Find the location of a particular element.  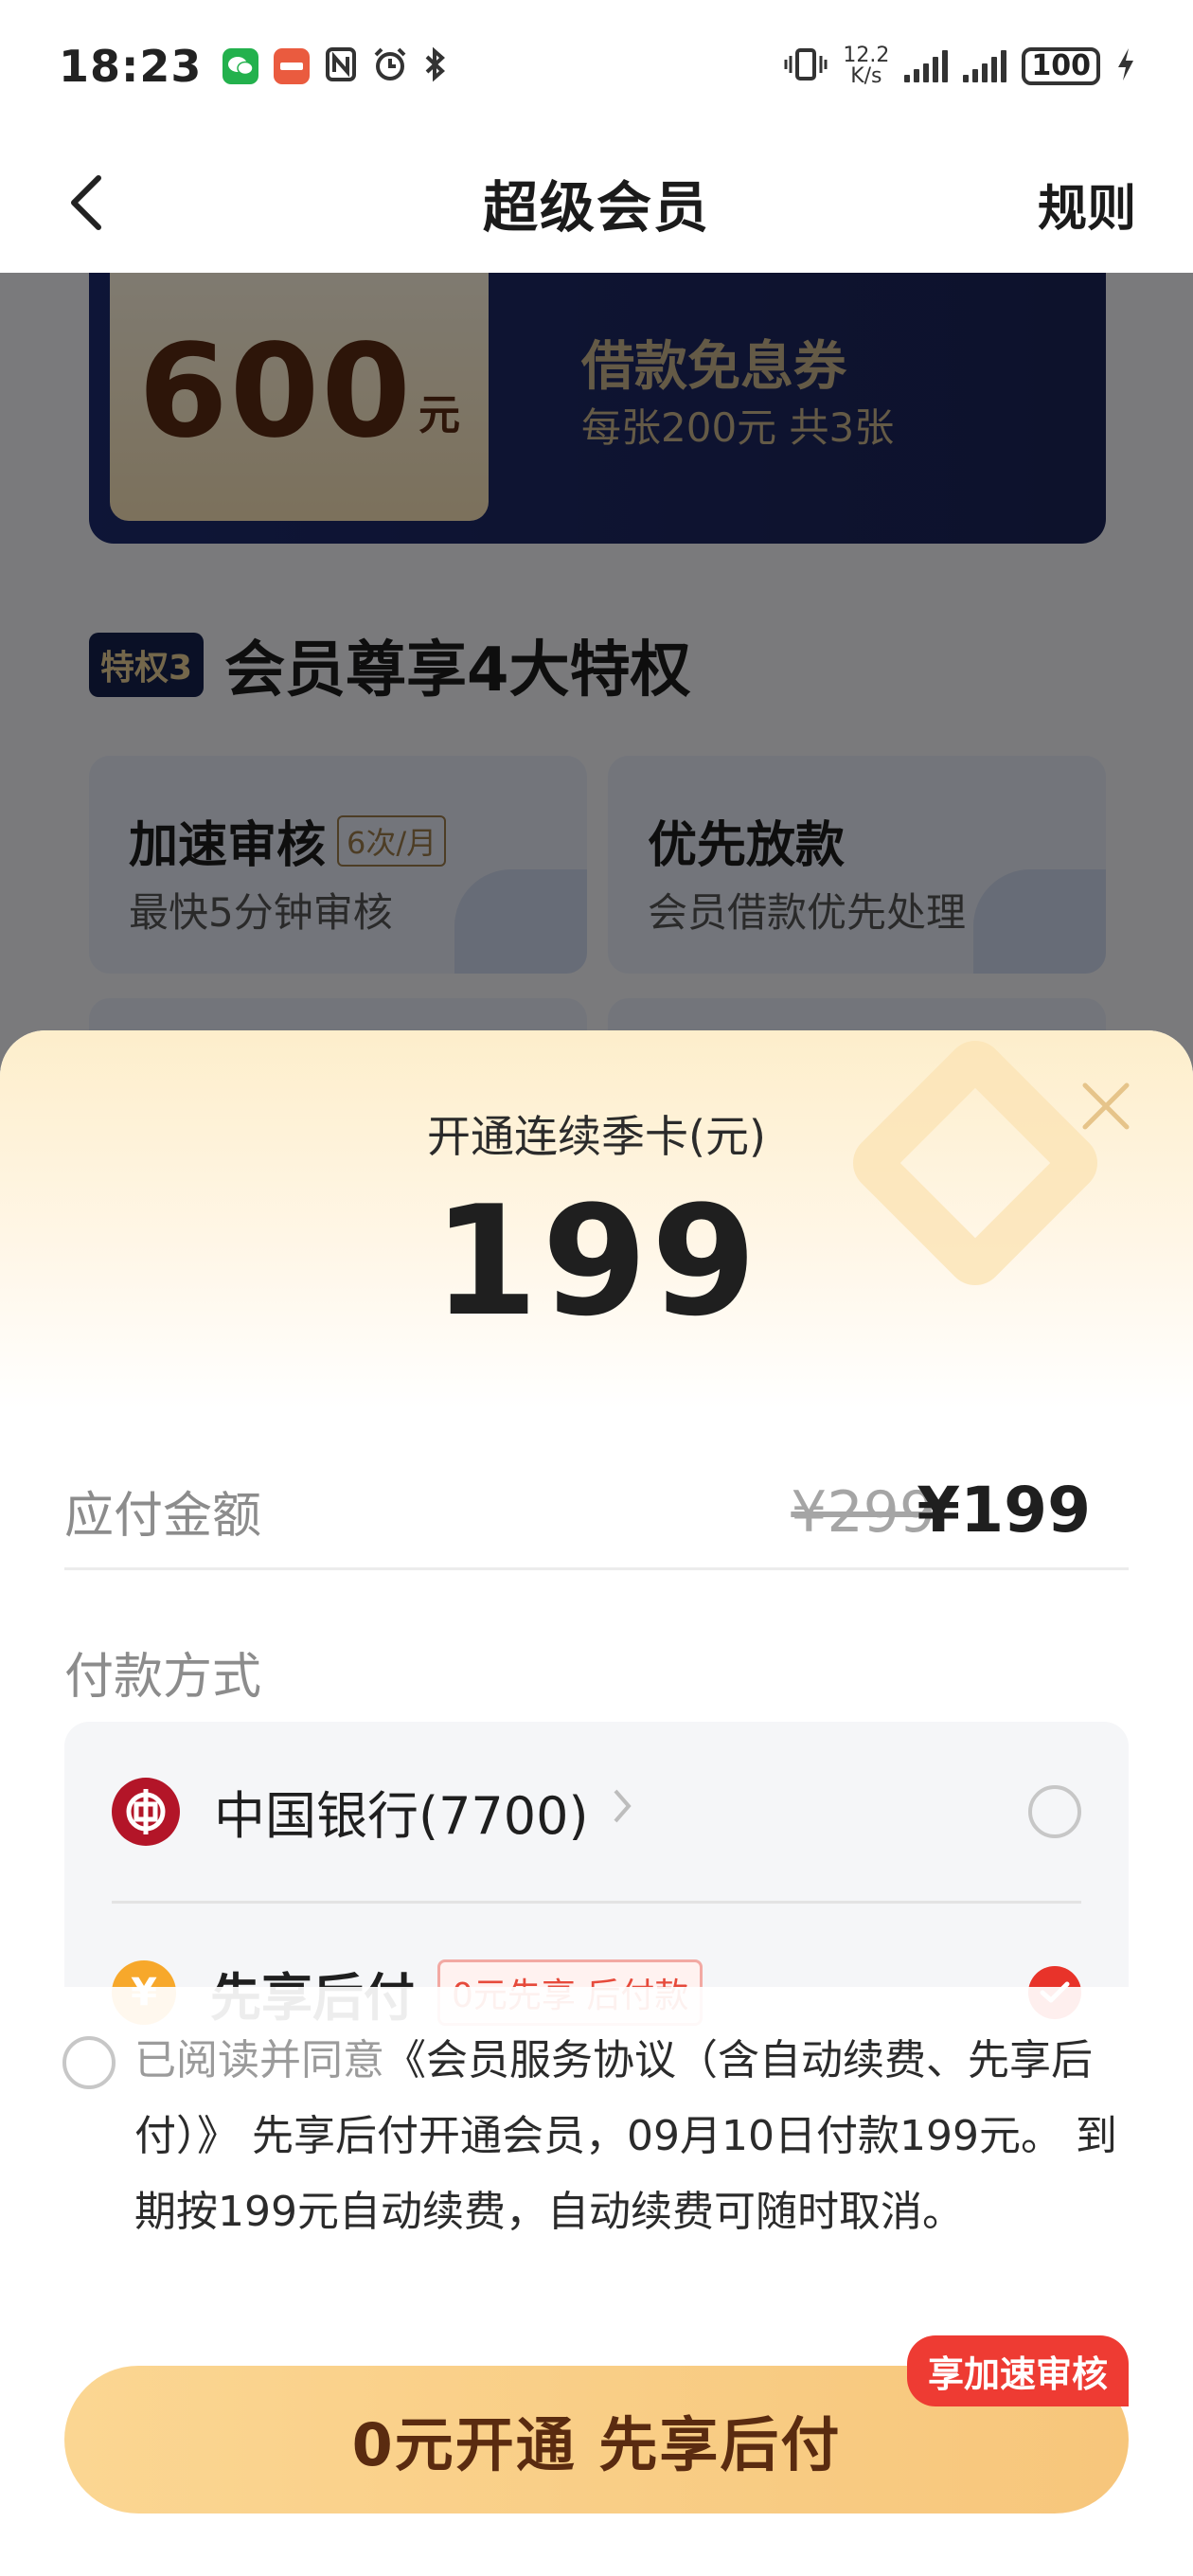

bank-radio-button is located at coordinates (1054, 1811).